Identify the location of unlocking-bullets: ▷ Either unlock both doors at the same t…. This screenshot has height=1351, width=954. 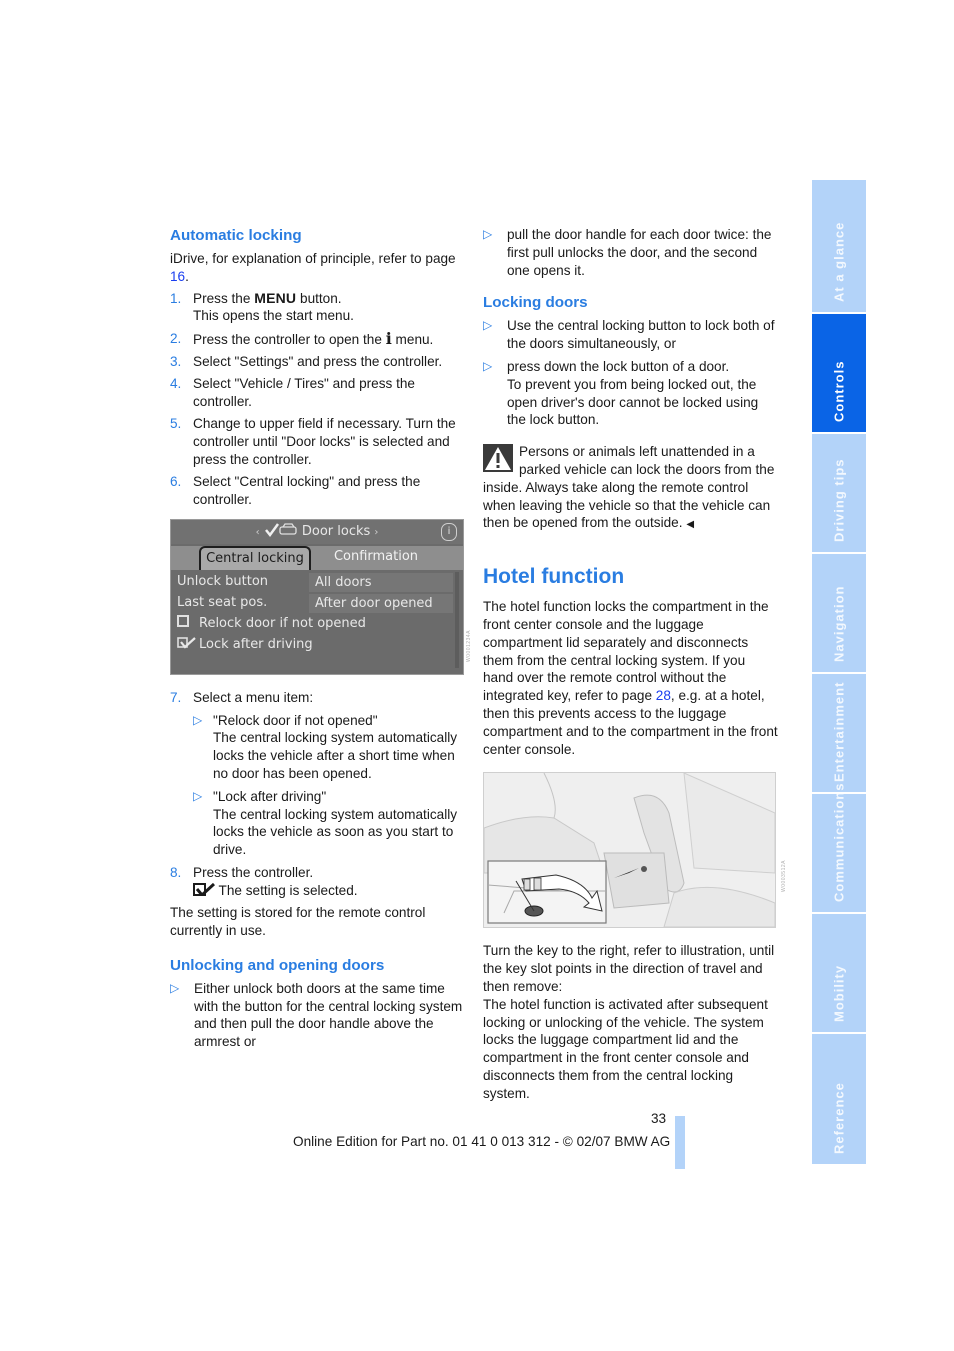
(317, 1015).